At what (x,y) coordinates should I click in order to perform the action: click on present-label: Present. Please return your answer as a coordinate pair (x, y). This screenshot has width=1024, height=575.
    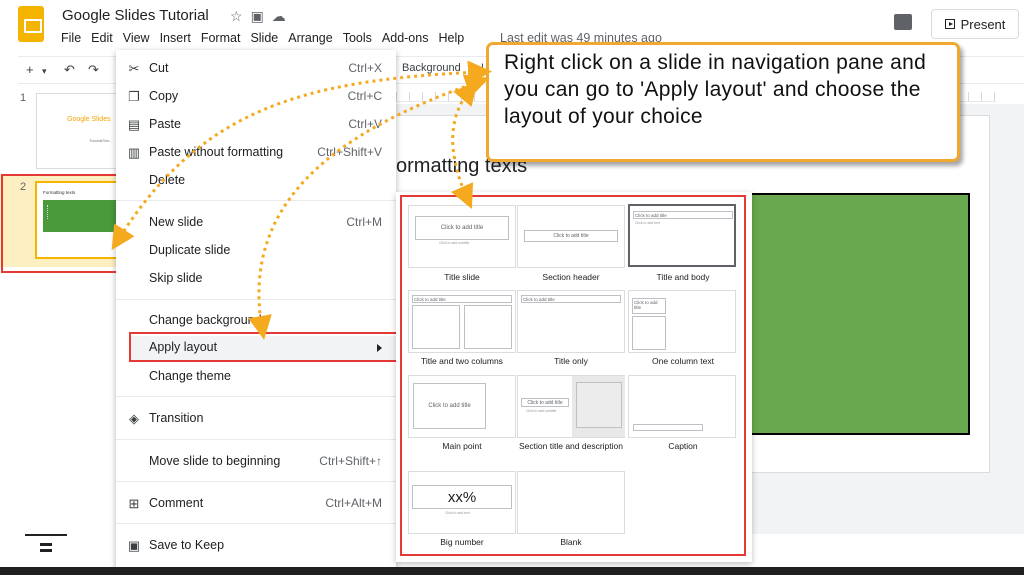
    Looking at the image, I should click on (983, 24).